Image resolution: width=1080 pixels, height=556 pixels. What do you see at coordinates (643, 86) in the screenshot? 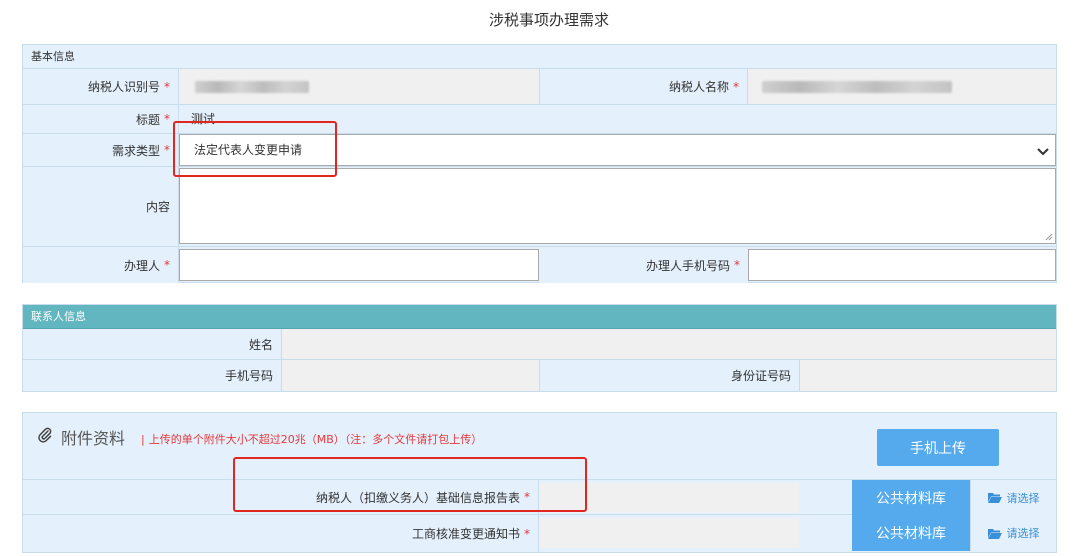
I see `taxpayer-name-label: 纳税人名称 *` at bounding box center [643, 86].